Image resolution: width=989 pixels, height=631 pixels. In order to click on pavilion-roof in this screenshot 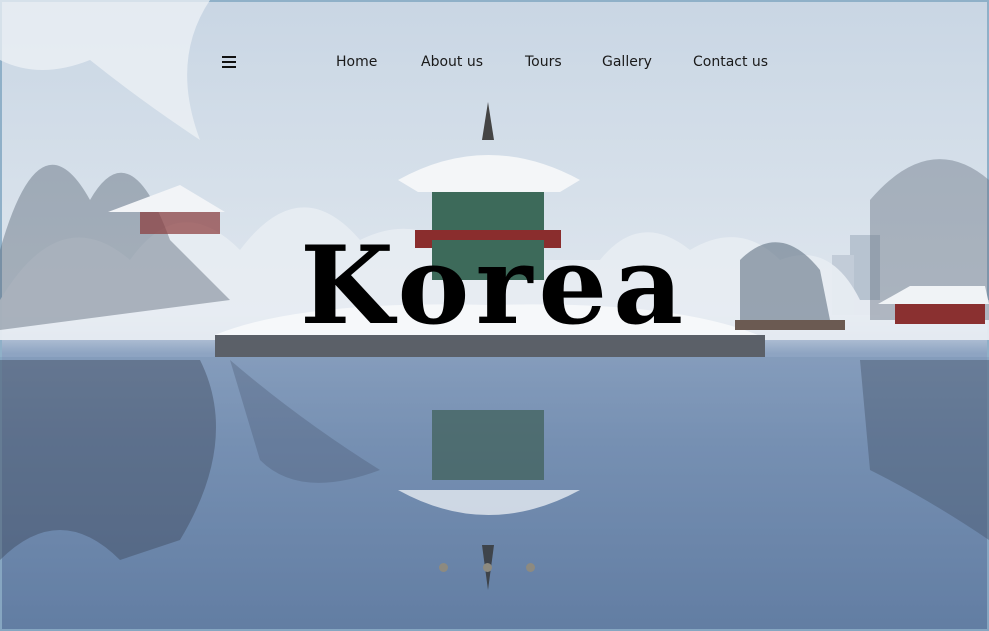, I will do `click(489, 173)`.